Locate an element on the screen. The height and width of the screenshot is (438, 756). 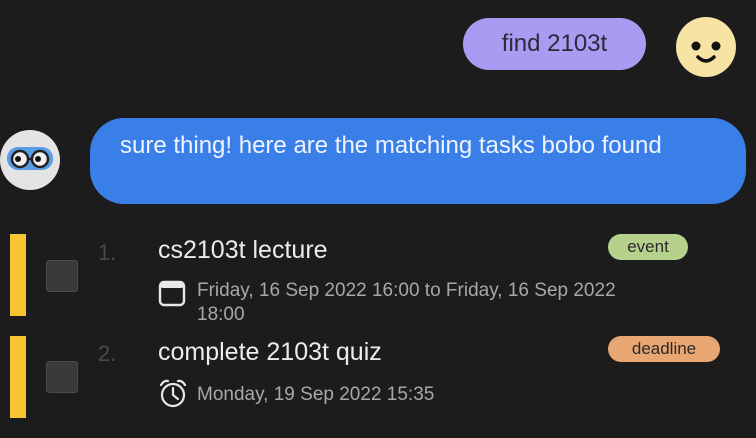
user-message-text: find 2103t is located at coordinates (554, 43).